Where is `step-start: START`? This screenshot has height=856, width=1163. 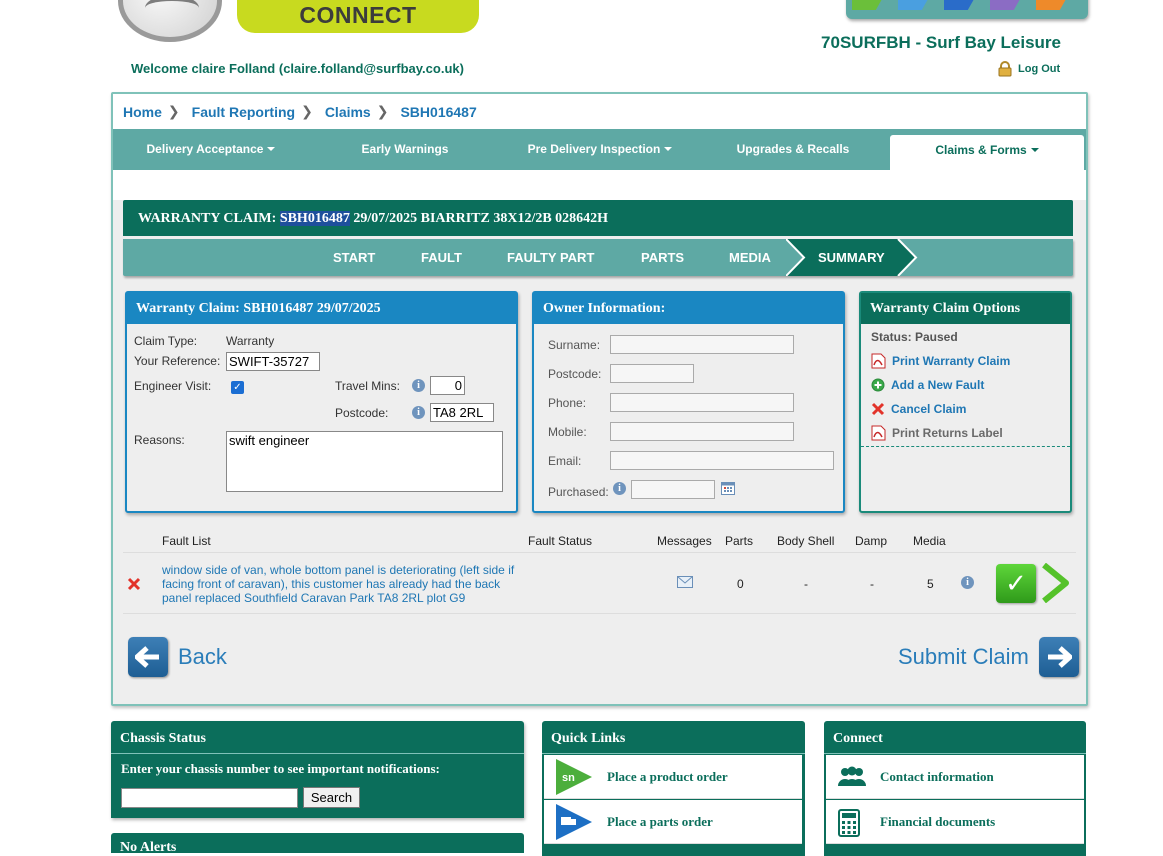 step-start: START is located at coordinates (354, 257).